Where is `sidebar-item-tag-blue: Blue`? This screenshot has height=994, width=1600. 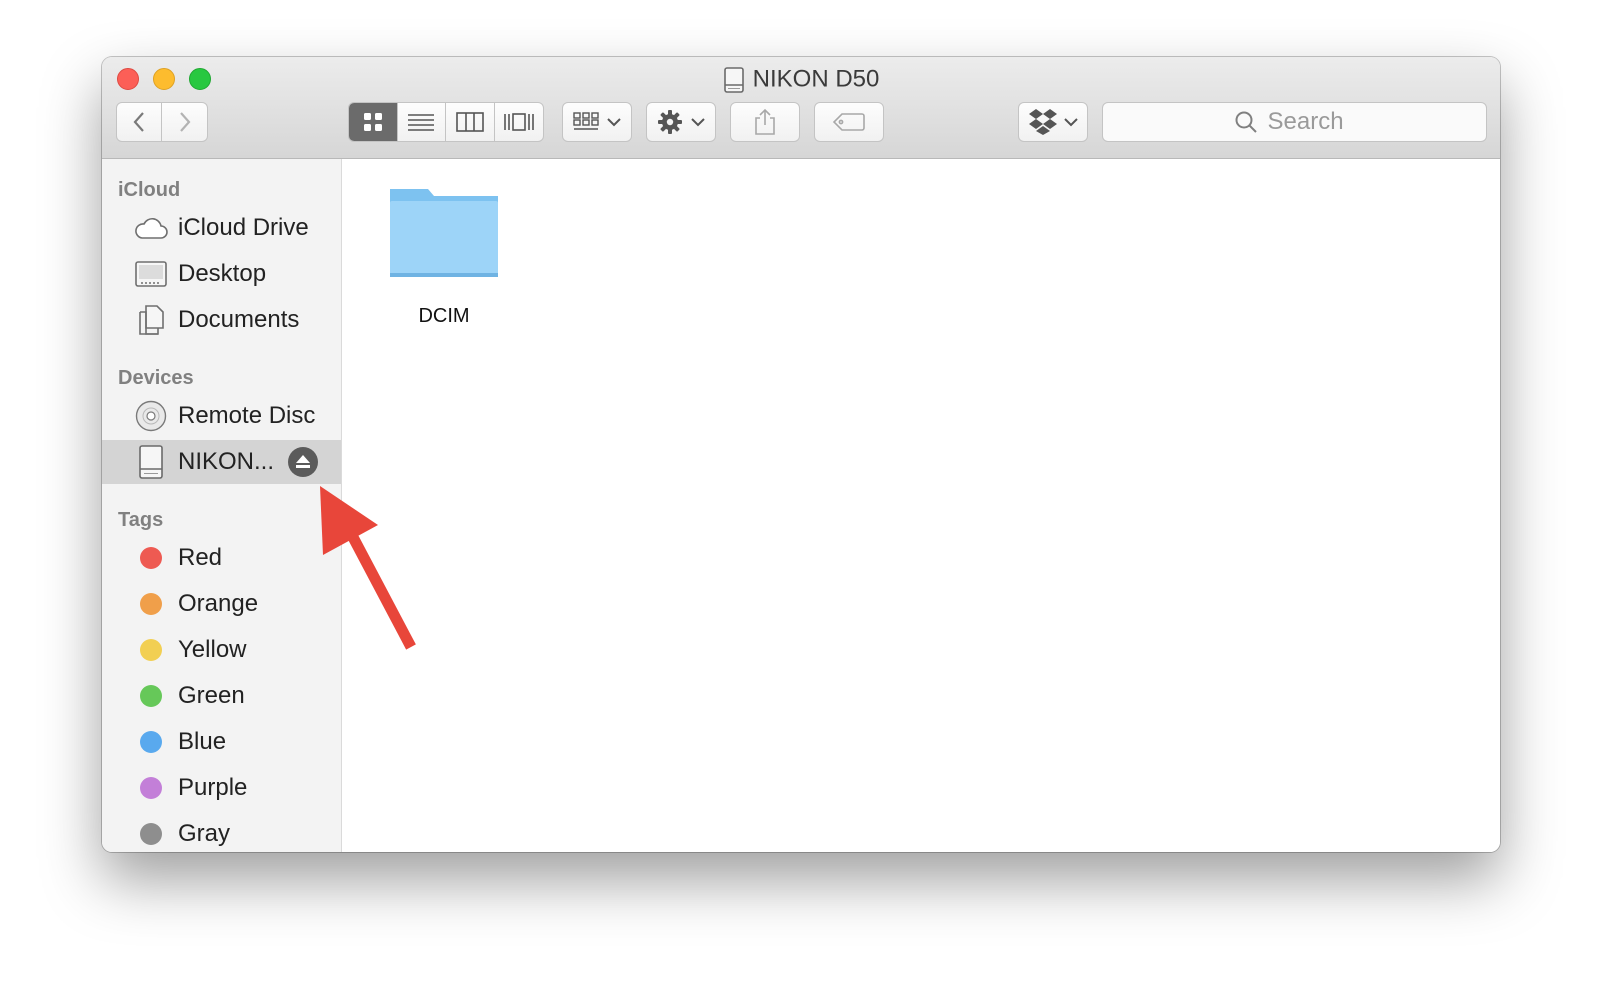 sidebar-item-tag-blue: Blue is located at coordinates (221, 742).